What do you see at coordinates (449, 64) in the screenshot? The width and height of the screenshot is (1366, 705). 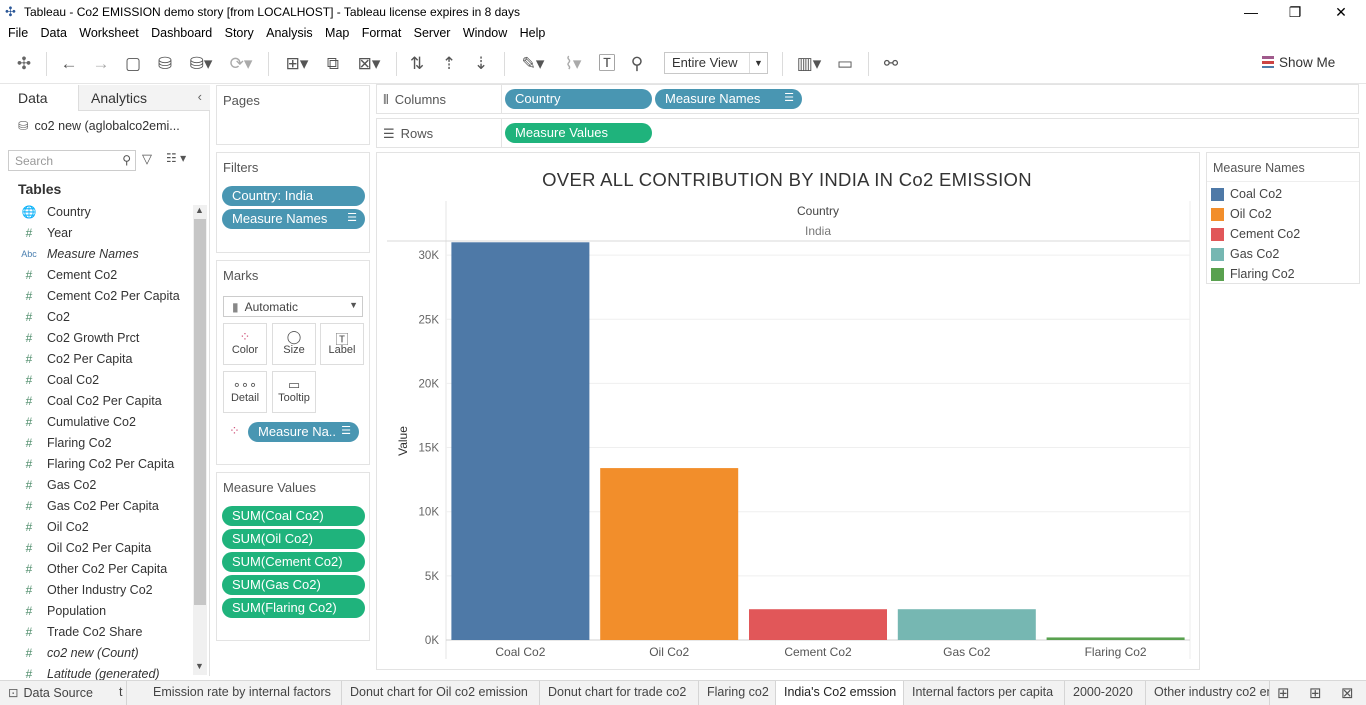 I see `sort-ascending-icon: ⇡` at bounding box center [449, 64].